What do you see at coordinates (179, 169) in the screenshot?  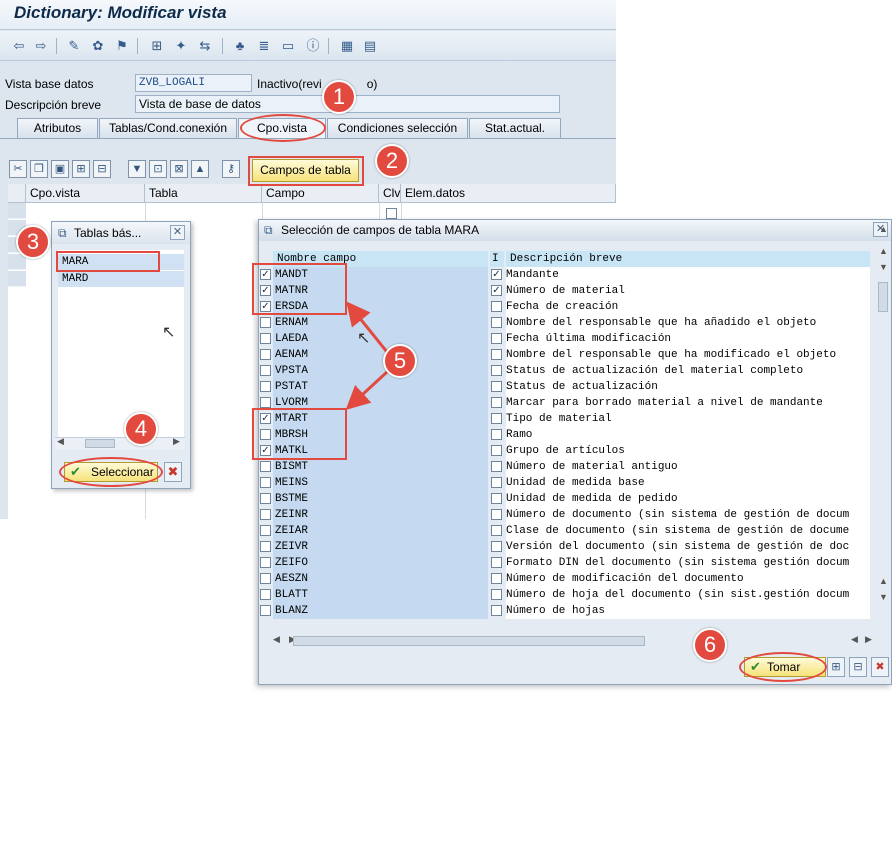 I see `deselect-icon: ⊠` at bounding box center [179, 169].